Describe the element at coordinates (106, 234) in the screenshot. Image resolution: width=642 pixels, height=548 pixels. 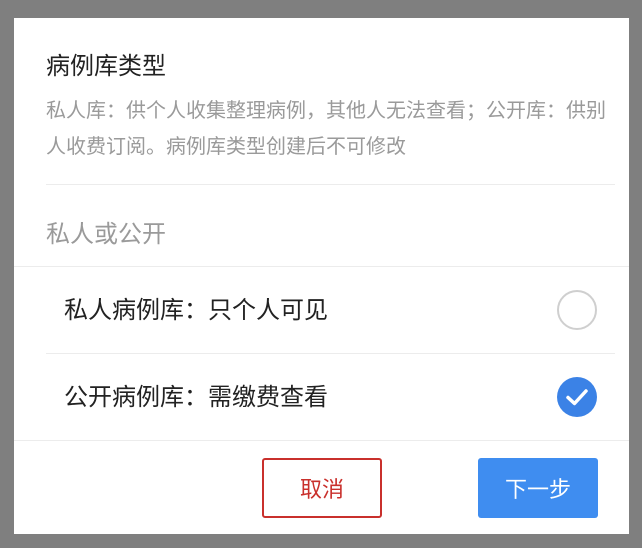
I see `section-label: 私人或公开` at that location.